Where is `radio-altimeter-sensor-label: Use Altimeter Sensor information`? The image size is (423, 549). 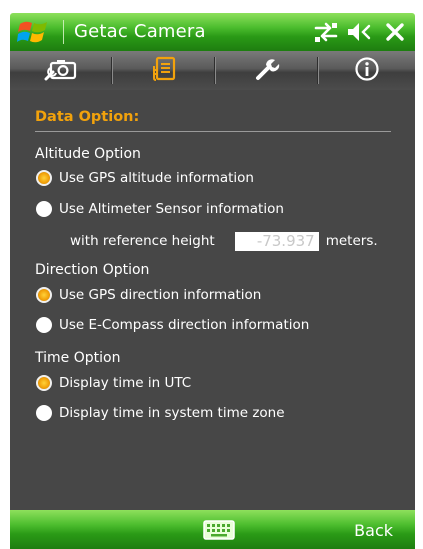
radio-altimeter-sensor-label: Use Altimeter Sensor information is located at coordinates (171, 209).